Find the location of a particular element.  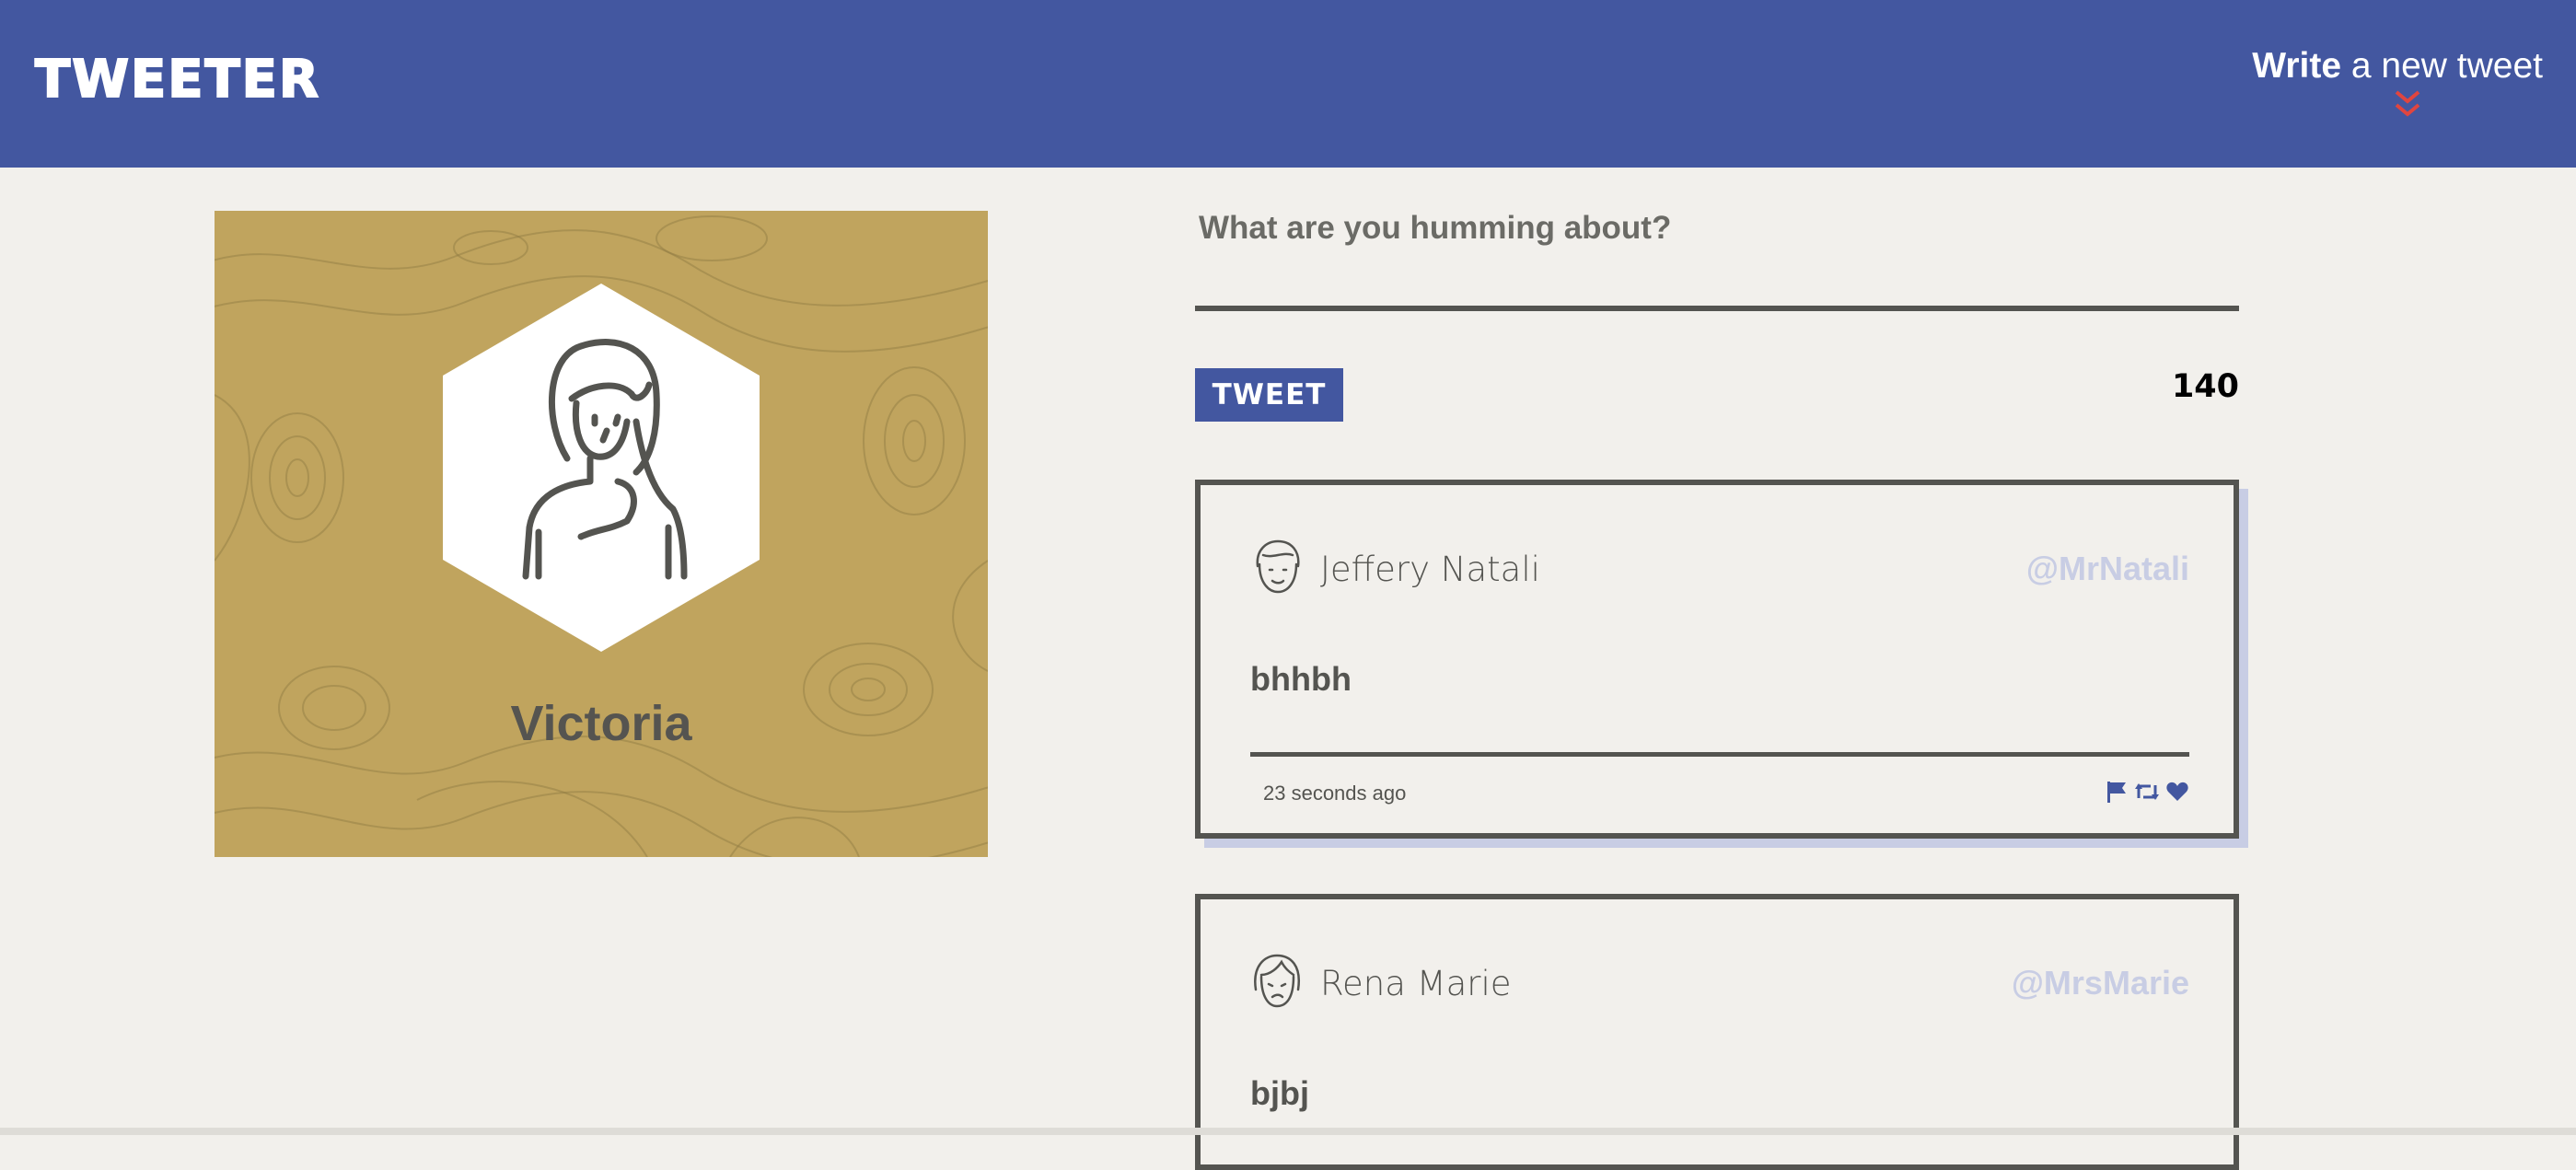

chevron-double-down-icon is located at coordinates (2407, 105).